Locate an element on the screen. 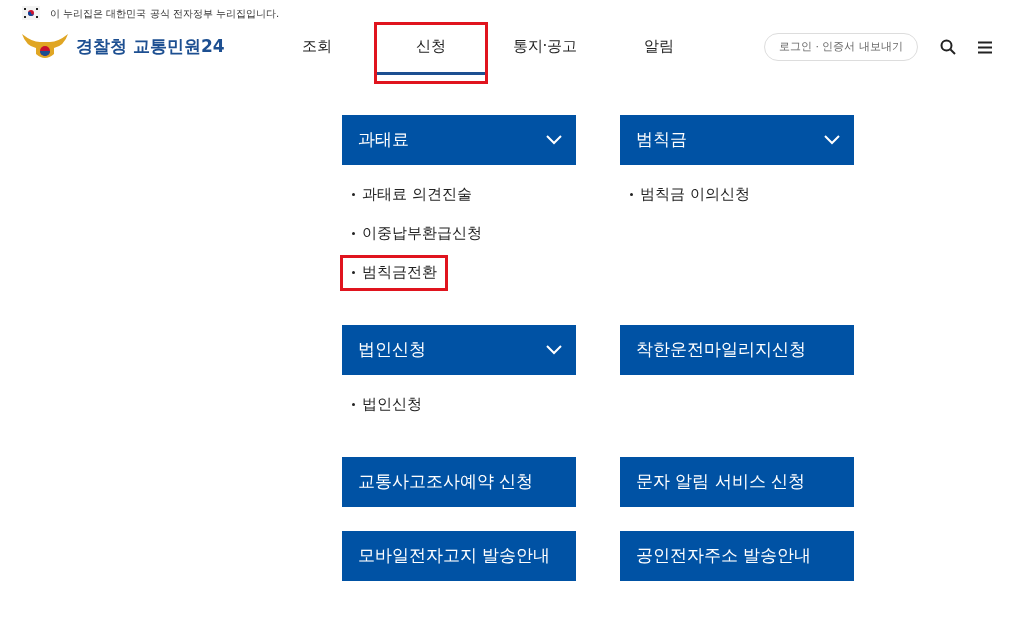  nav-tab: 통지·공고 is located at coordinates (545, 53).